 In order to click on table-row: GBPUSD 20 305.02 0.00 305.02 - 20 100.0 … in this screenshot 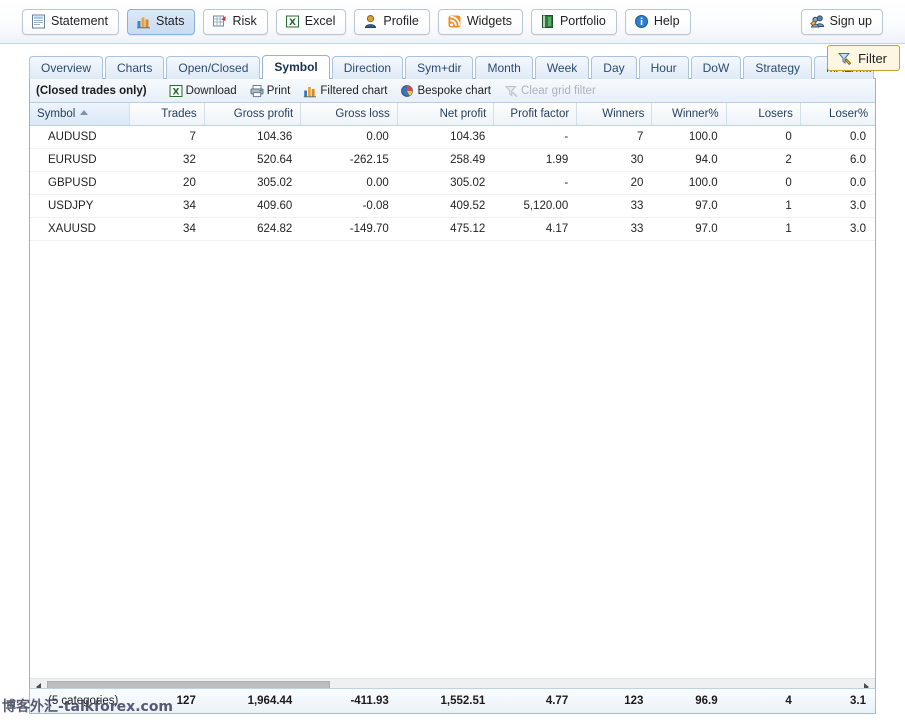, I will do `click(452, 183)`.